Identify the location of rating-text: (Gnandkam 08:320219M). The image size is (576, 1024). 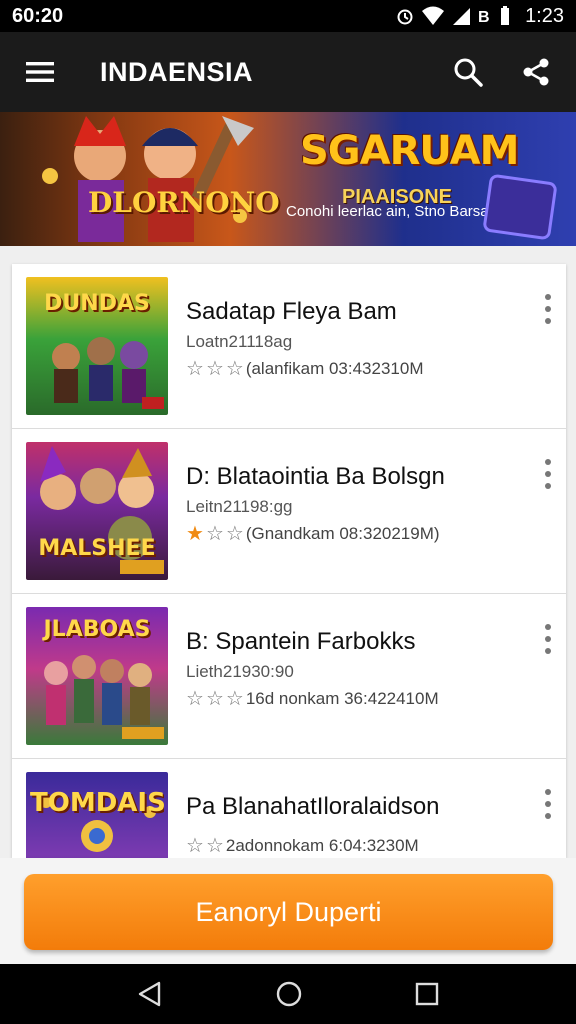
(342, 533).